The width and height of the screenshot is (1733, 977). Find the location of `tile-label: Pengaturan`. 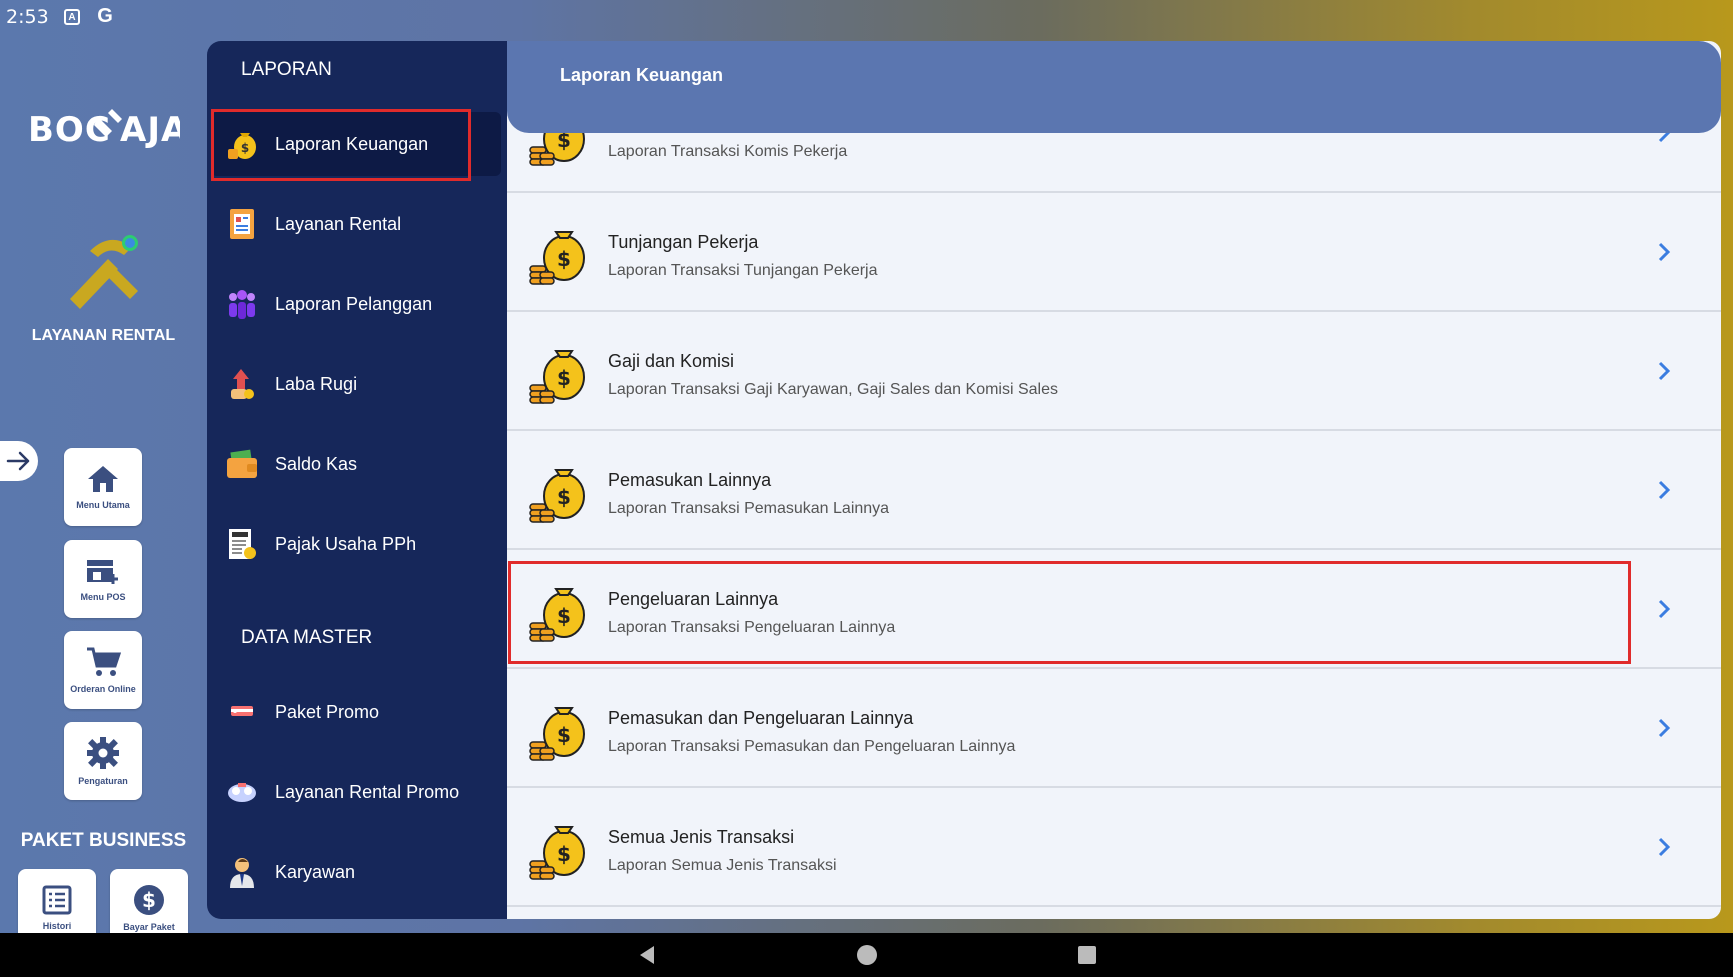

tile-label: Pengaturan is located at coordinates (103, 781).